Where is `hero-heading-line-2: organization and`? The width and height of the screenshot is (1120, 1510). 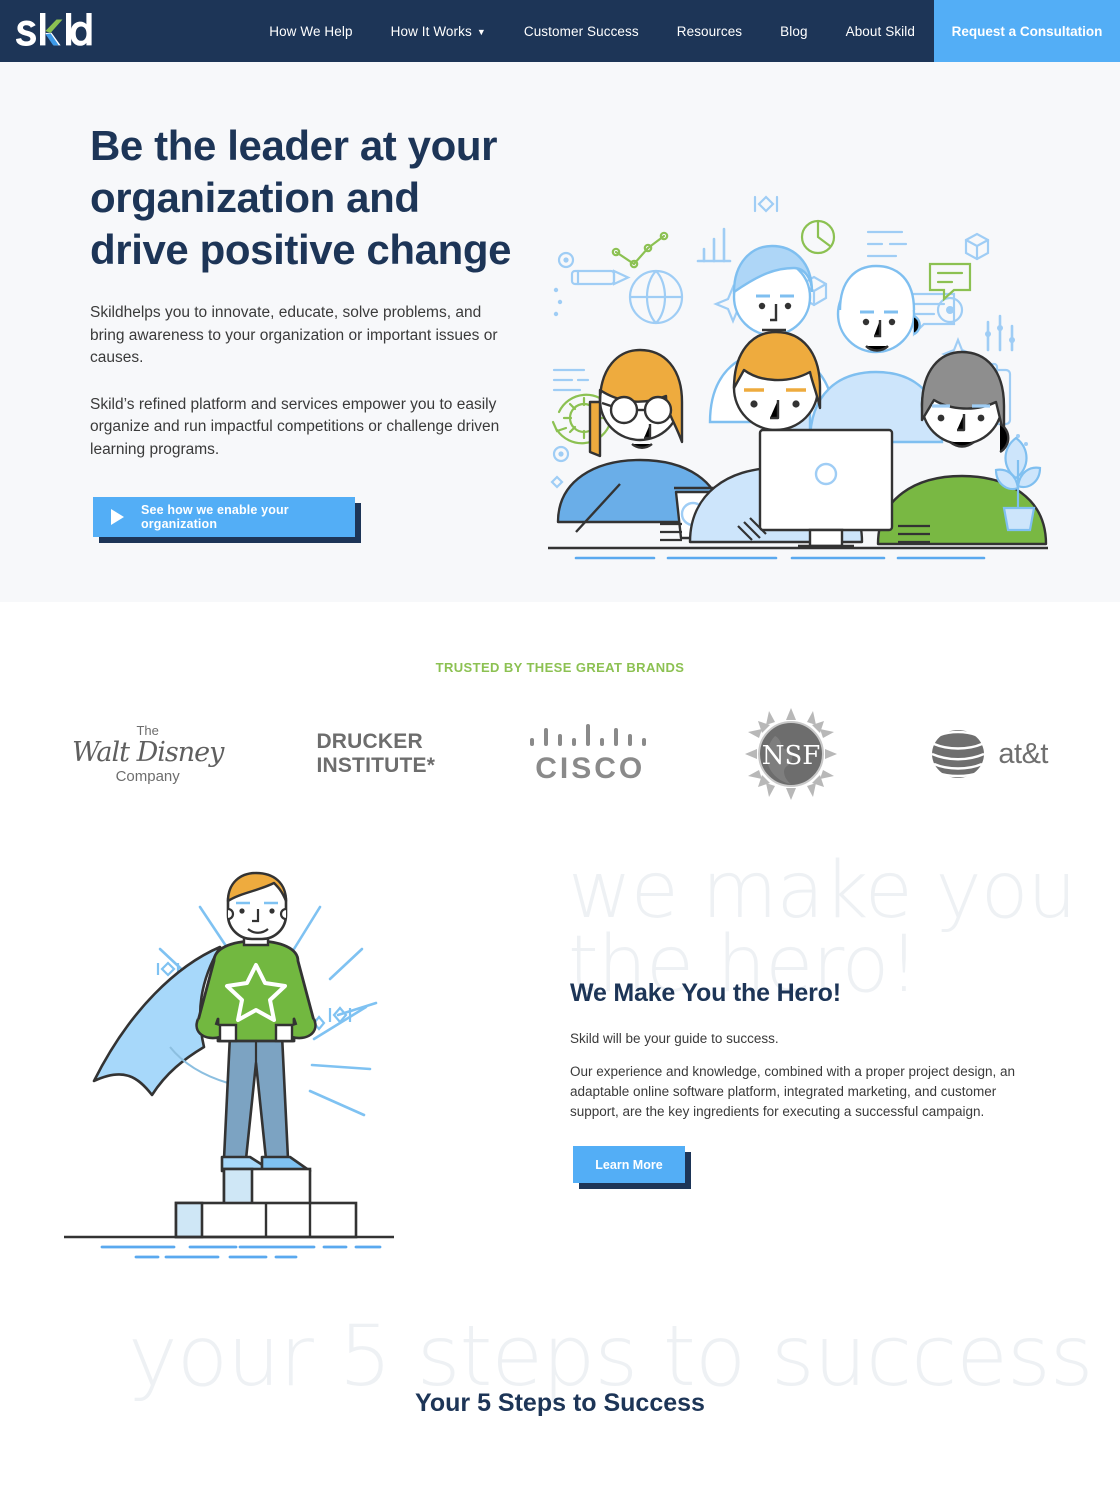
hero-heading-line-2: organization and is located at coordinates (255, 197).